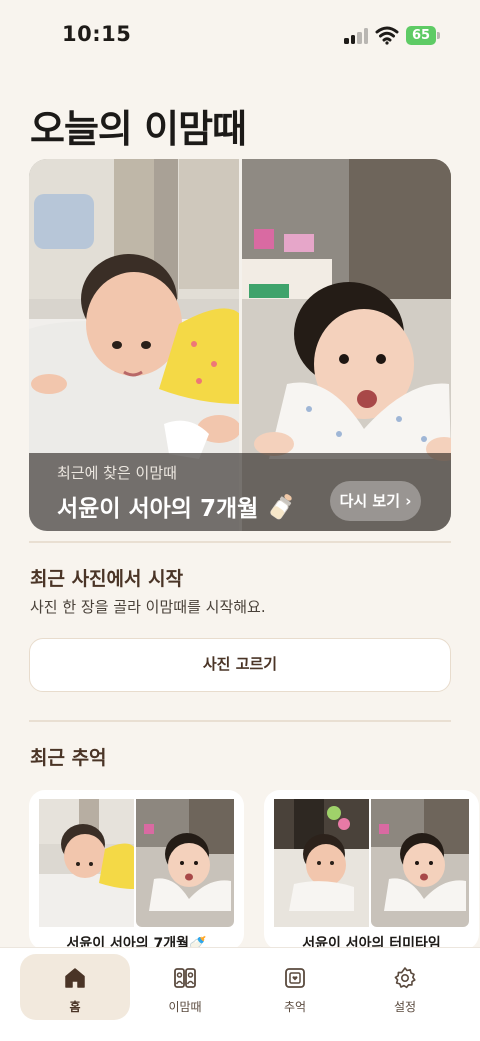  Describe the element at coordinates (107, 579) in the screenshot. I see `start-section-title: 최근 사진에서 시작` at that location.